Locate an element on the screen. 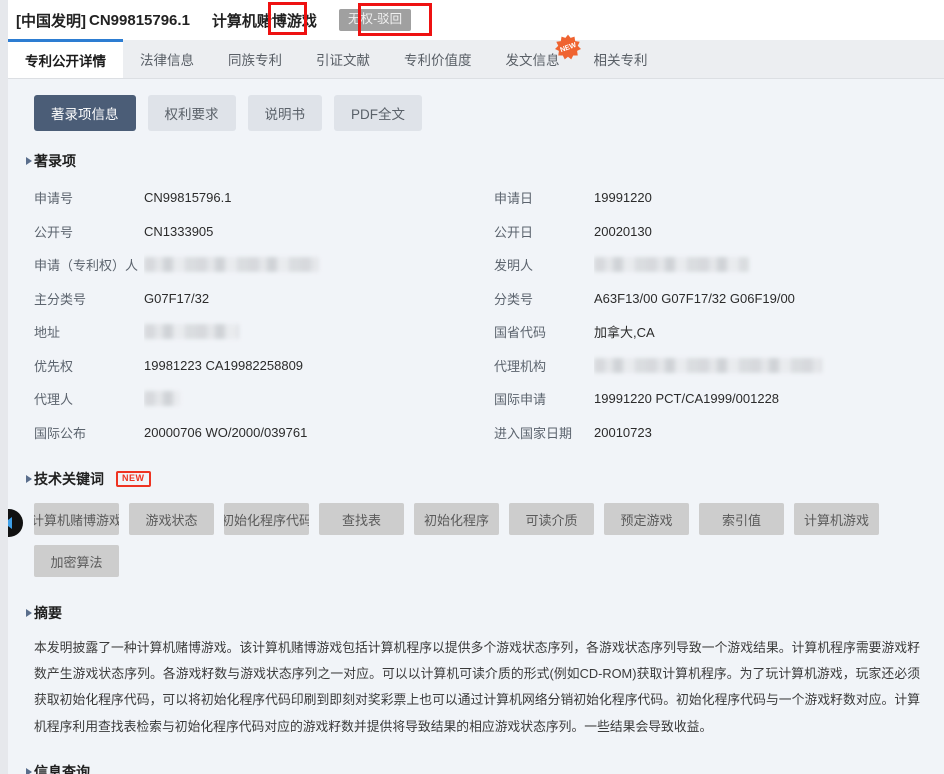  bib-value-3-right: A63F13/00 G07F17/32 G06F19/00 is located at coordinates (694, 298).